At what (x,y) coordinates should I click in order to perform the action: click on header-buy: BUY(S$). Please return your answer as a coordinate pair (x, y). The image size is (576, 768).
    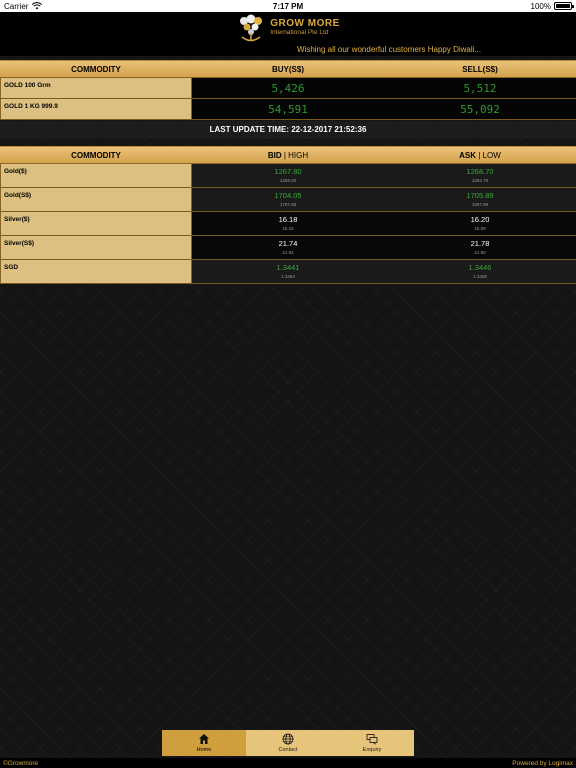
    Looking at the image, I should click on (287, 69).